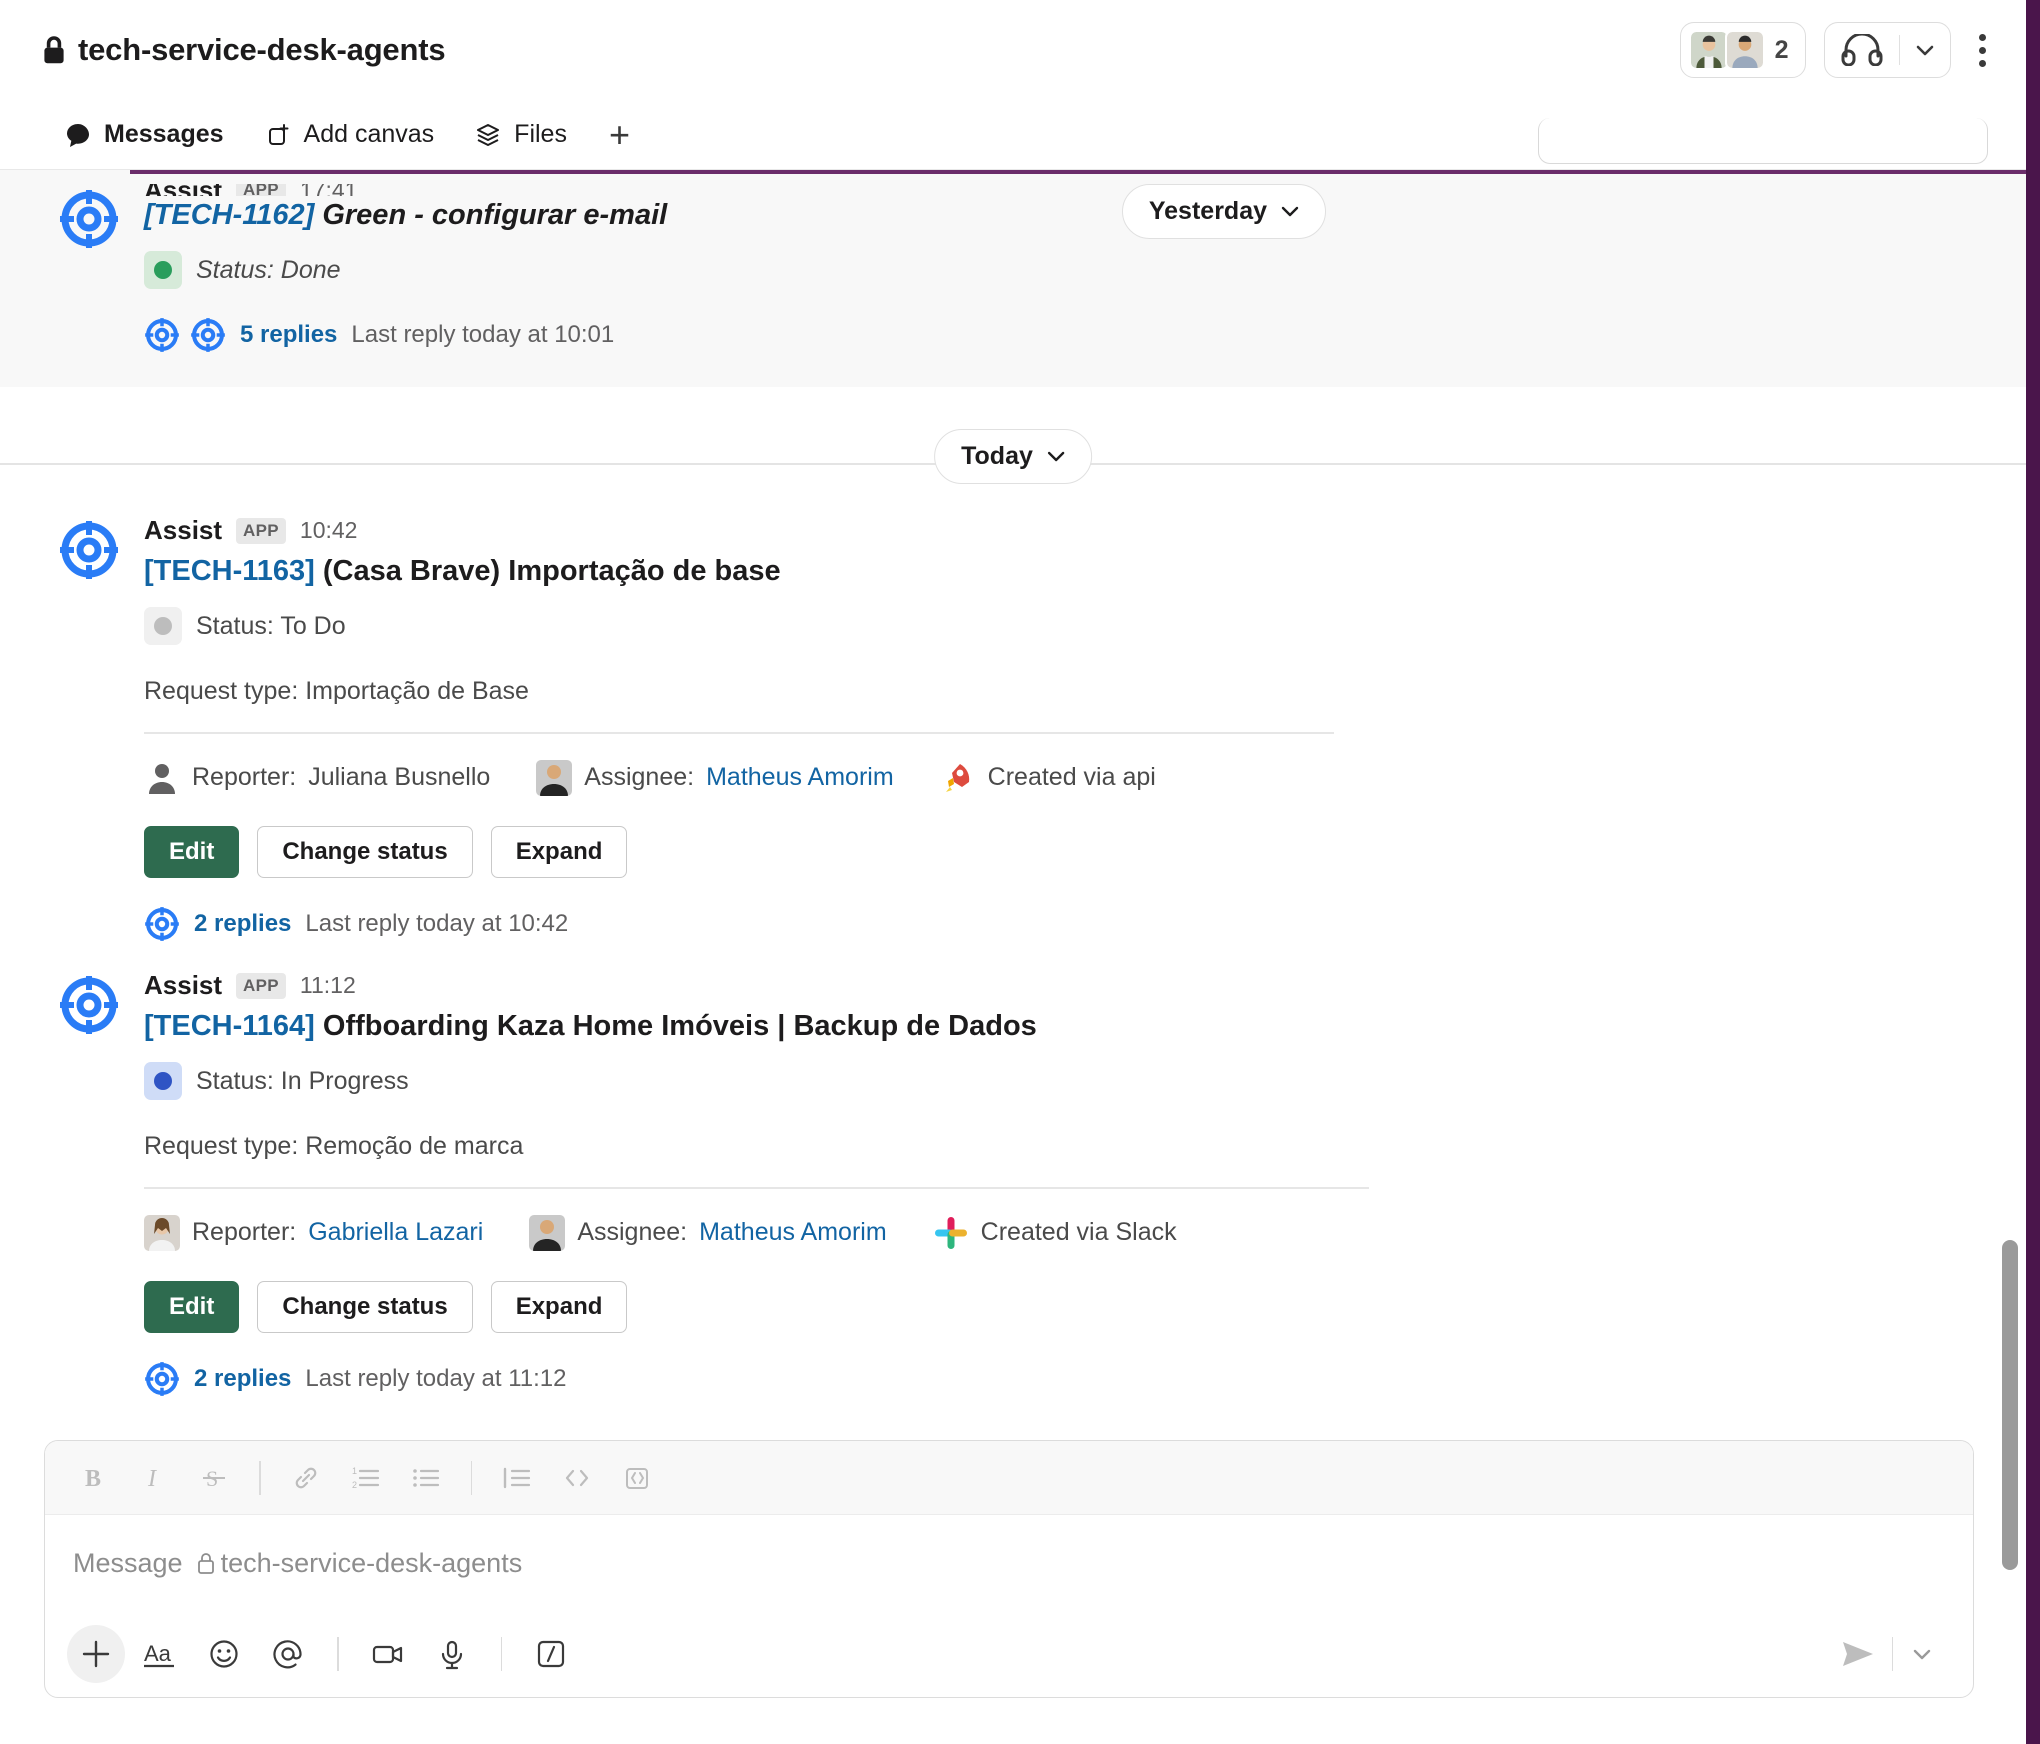 This screenshot has height=1744, width=2040. Describe the element at coordinates (144, 134) in the screenshot. I see `tab-messages: Messages` at that location.